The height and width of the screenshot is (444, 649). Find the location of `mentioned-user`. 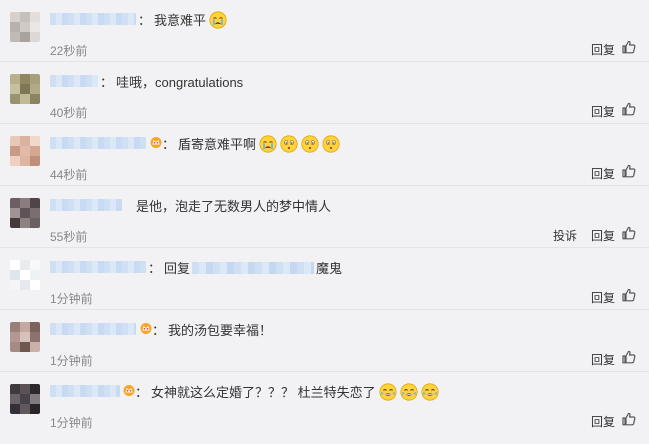

mentioned-user is located at coordinates (253, 267).